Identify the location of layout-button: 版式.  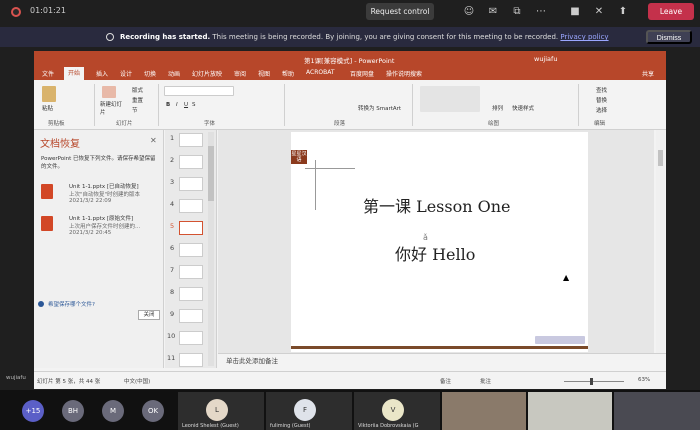
(137, 90).